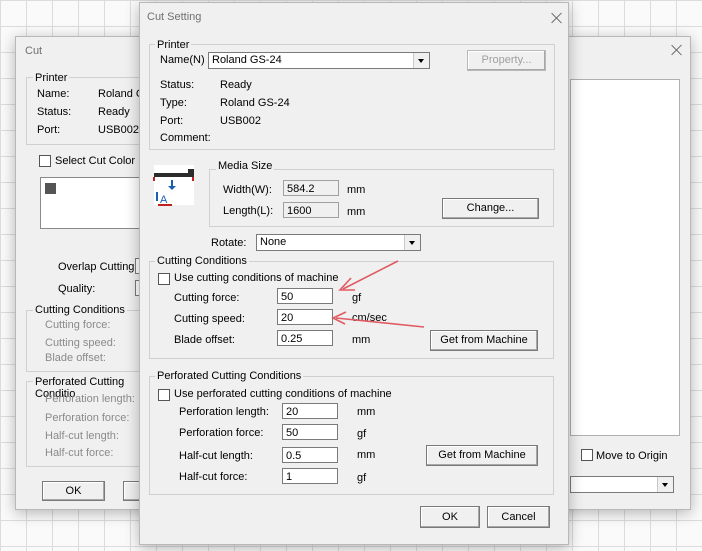 Image resolution: width=702 pixels, height=551 pixels. What do you see at coordinates (229, 376) in the screenshot?
I see `perforated-conditions-label: Perforated Cutting Conditions` at bounding box center [229, 376].